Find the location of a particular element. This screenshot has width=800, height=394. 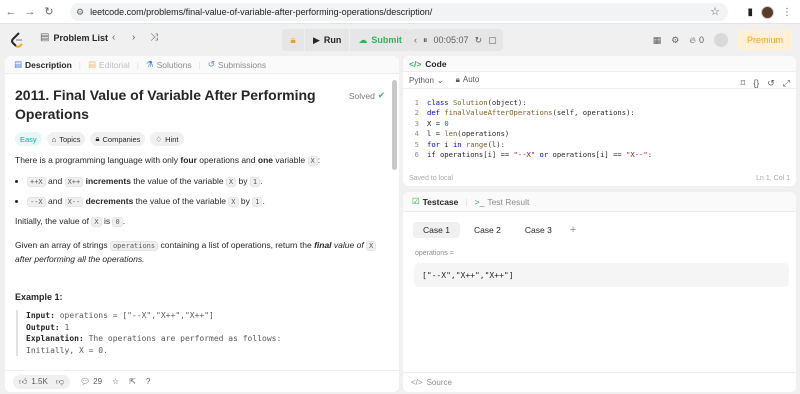

expand-icon: ⤢ is located at coordinates (786, 83).